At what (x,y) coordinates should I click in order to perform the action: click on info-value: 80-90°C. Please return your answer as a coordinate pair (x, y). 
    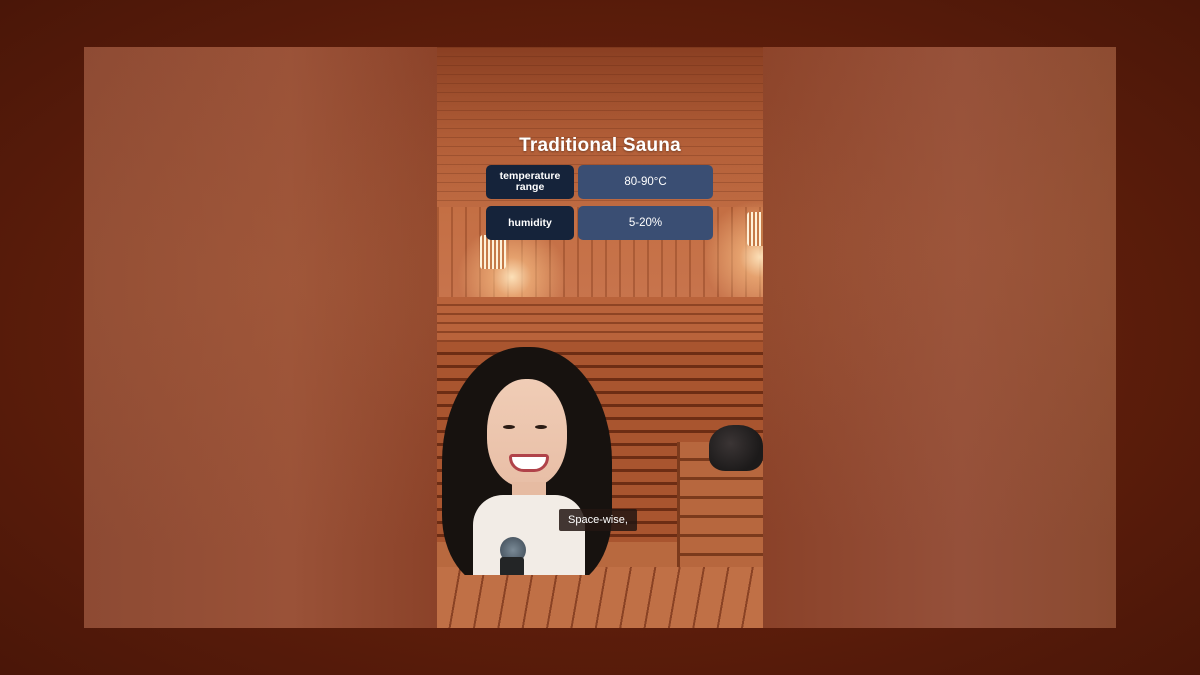
    Looking at the image, I should click on (645, 182).